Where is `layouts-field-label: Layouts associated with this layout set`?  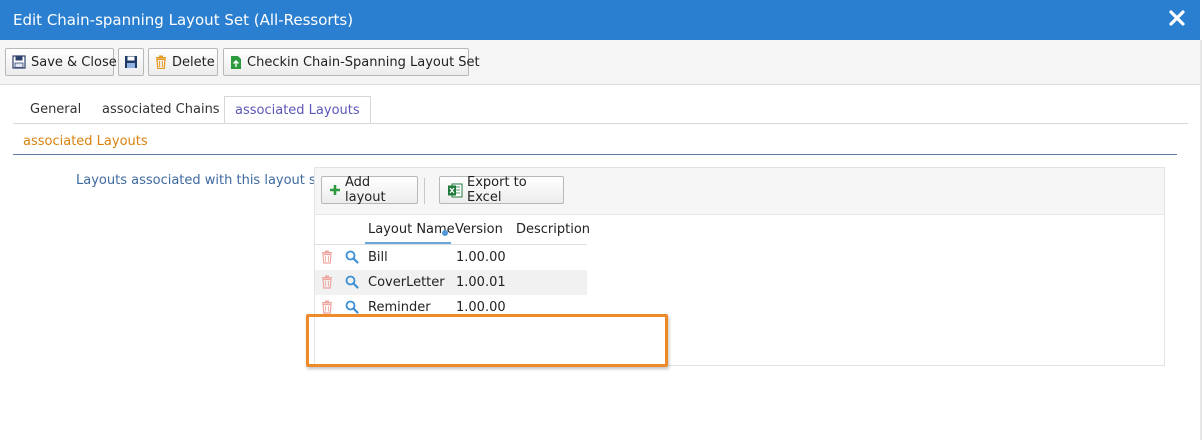
layouts-field-label: Layouts associated with this layout set is located at coordinates (202, 180).